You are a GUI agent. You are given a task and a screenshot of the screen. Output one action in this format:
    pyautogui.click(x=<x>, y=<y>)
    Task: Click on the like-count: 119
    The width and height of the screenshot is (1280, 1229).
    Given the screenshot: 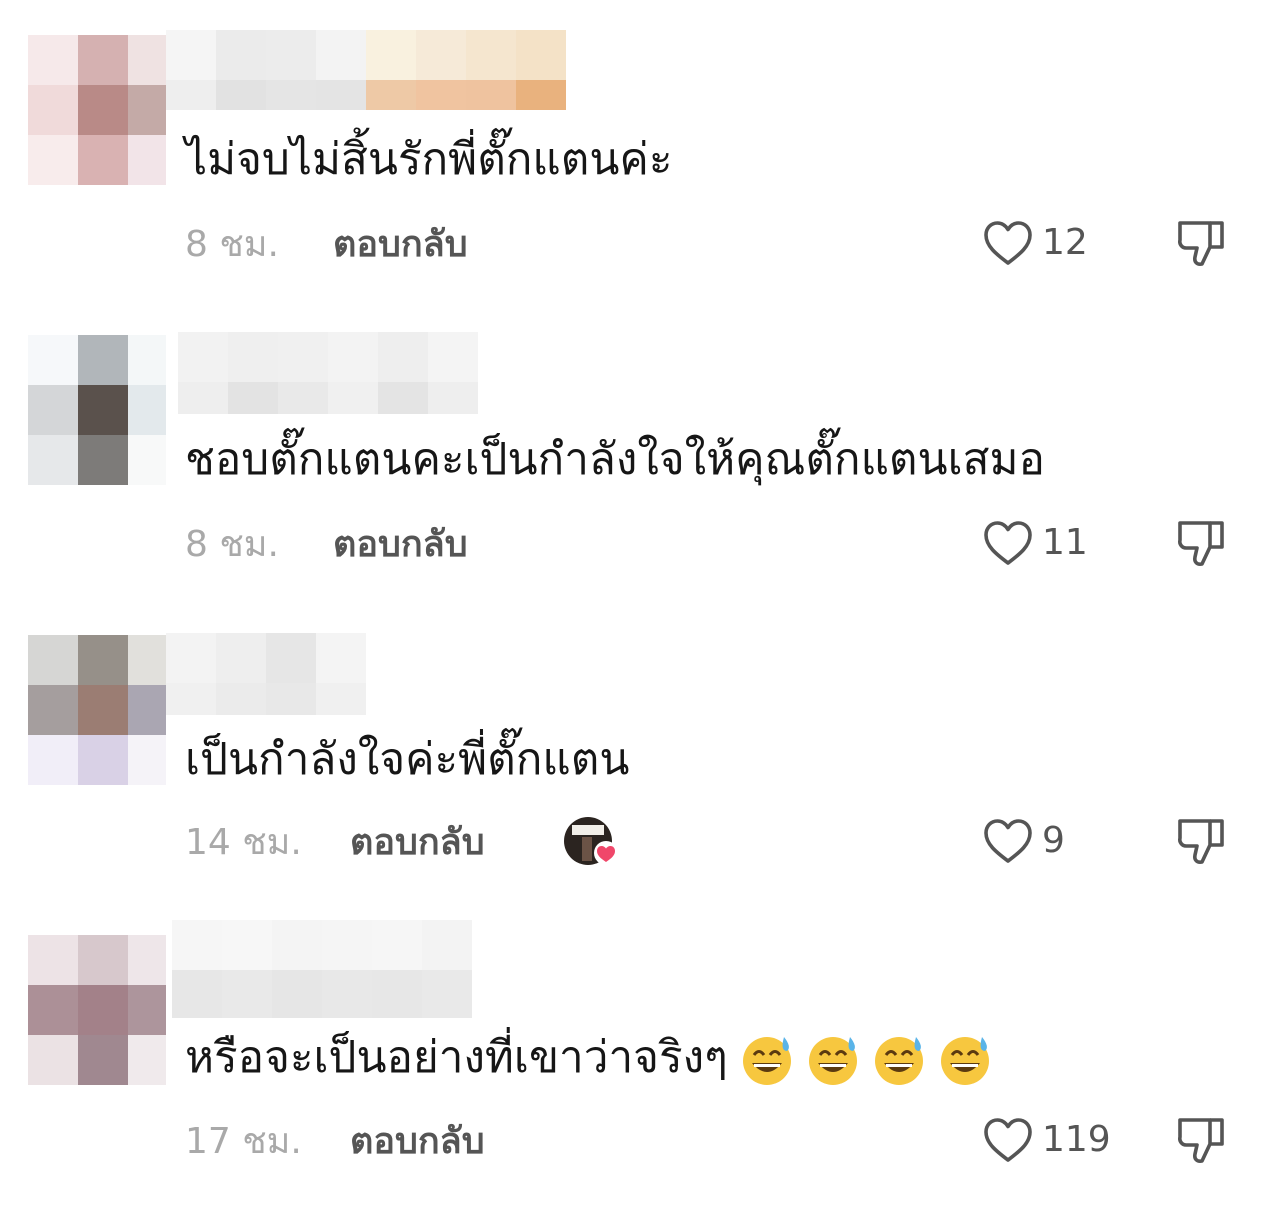 What is the action you would take?
    pyautogui.click(x=1076, y=1139)
    